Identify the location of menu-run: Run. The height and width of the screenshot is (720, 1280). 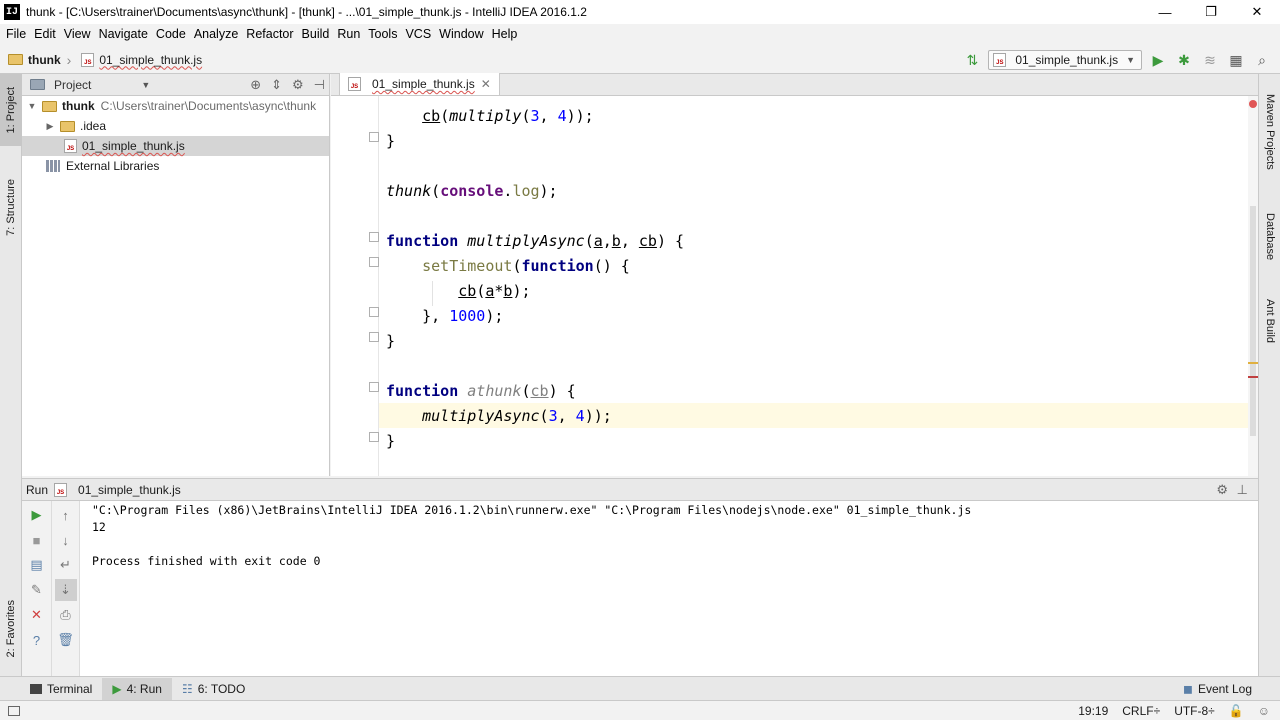
(348, 34).